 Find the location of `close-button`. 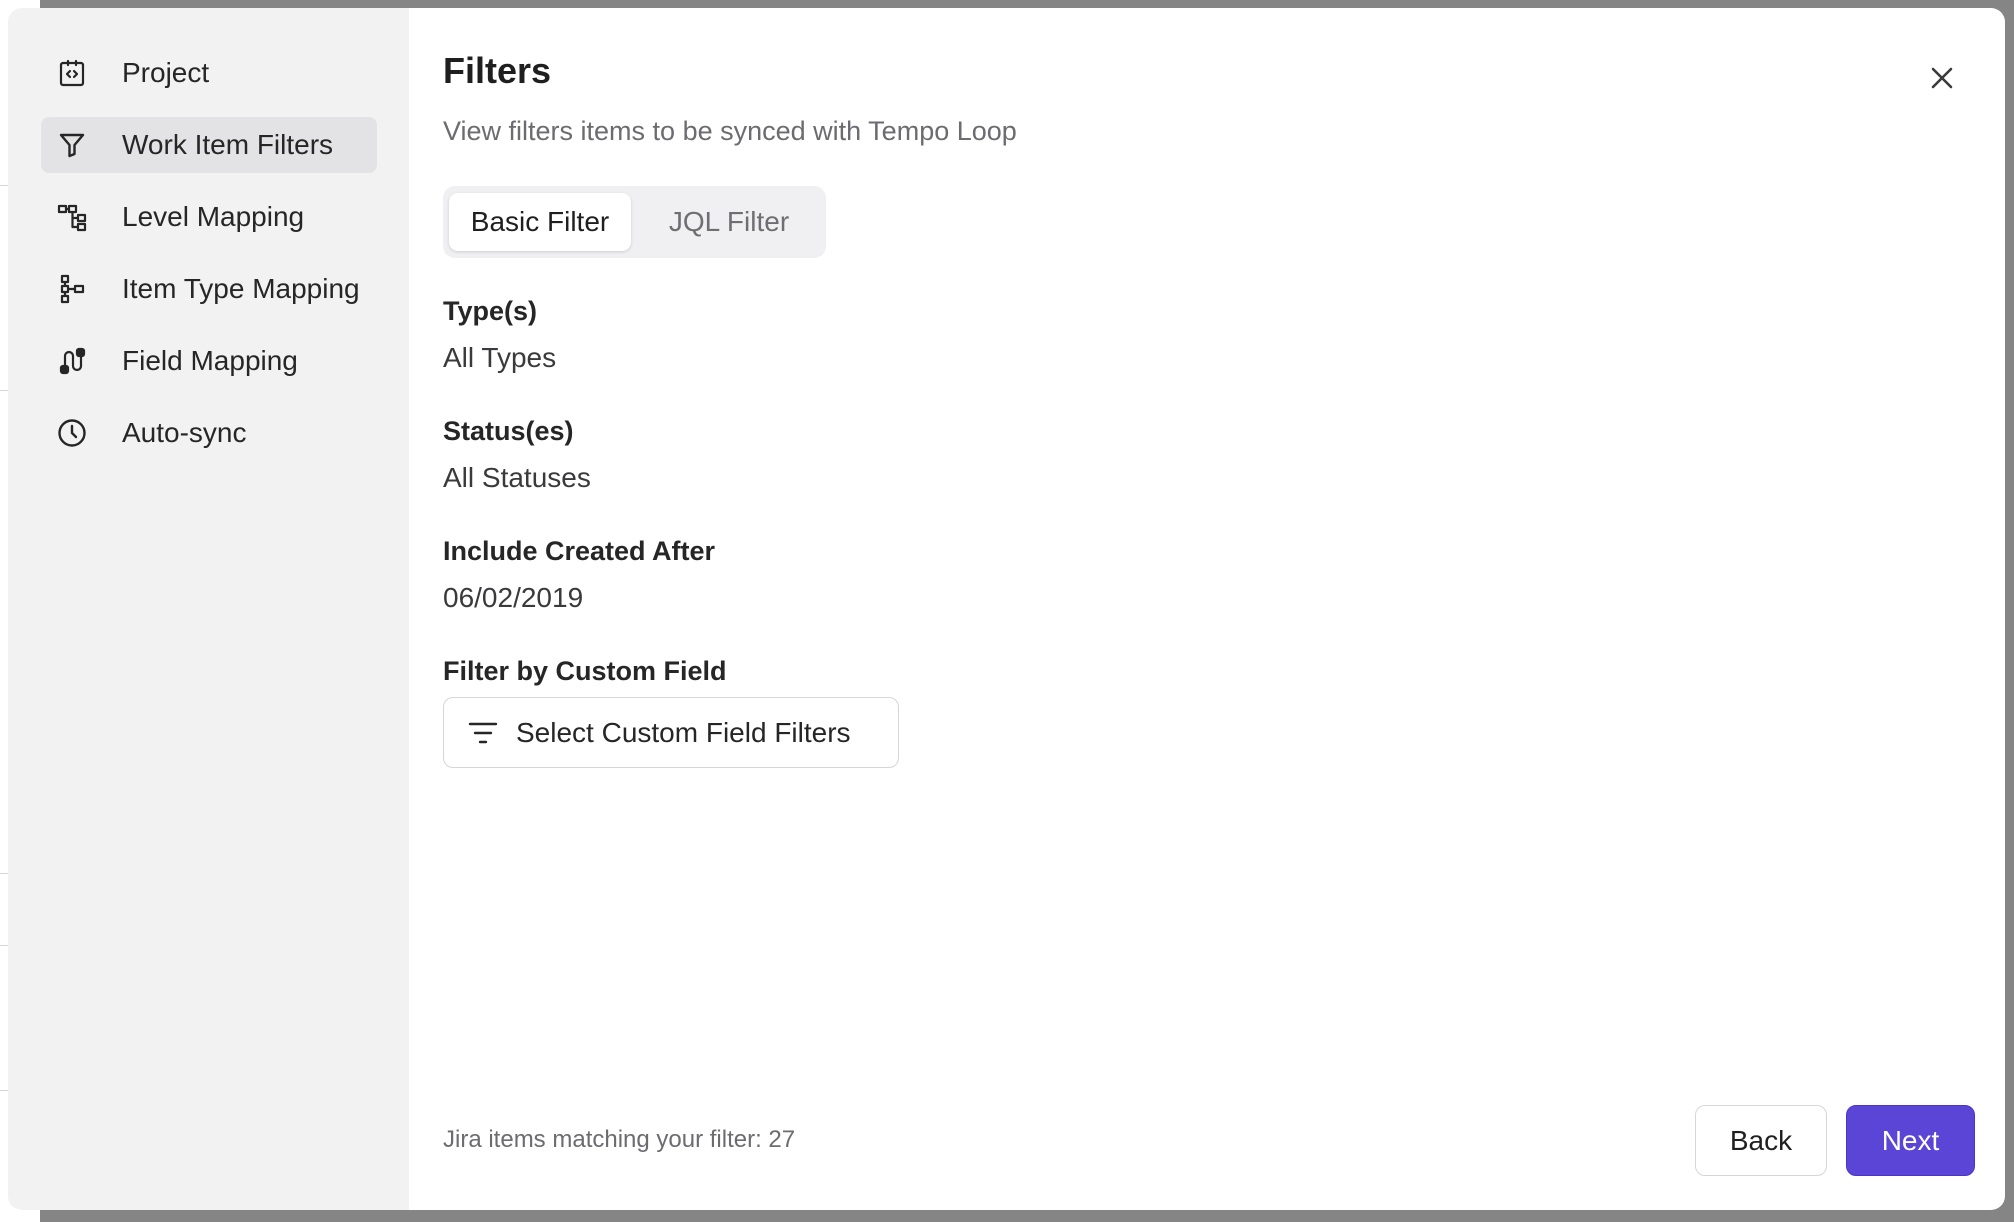

close-button is located at coordinates (1942, 78).